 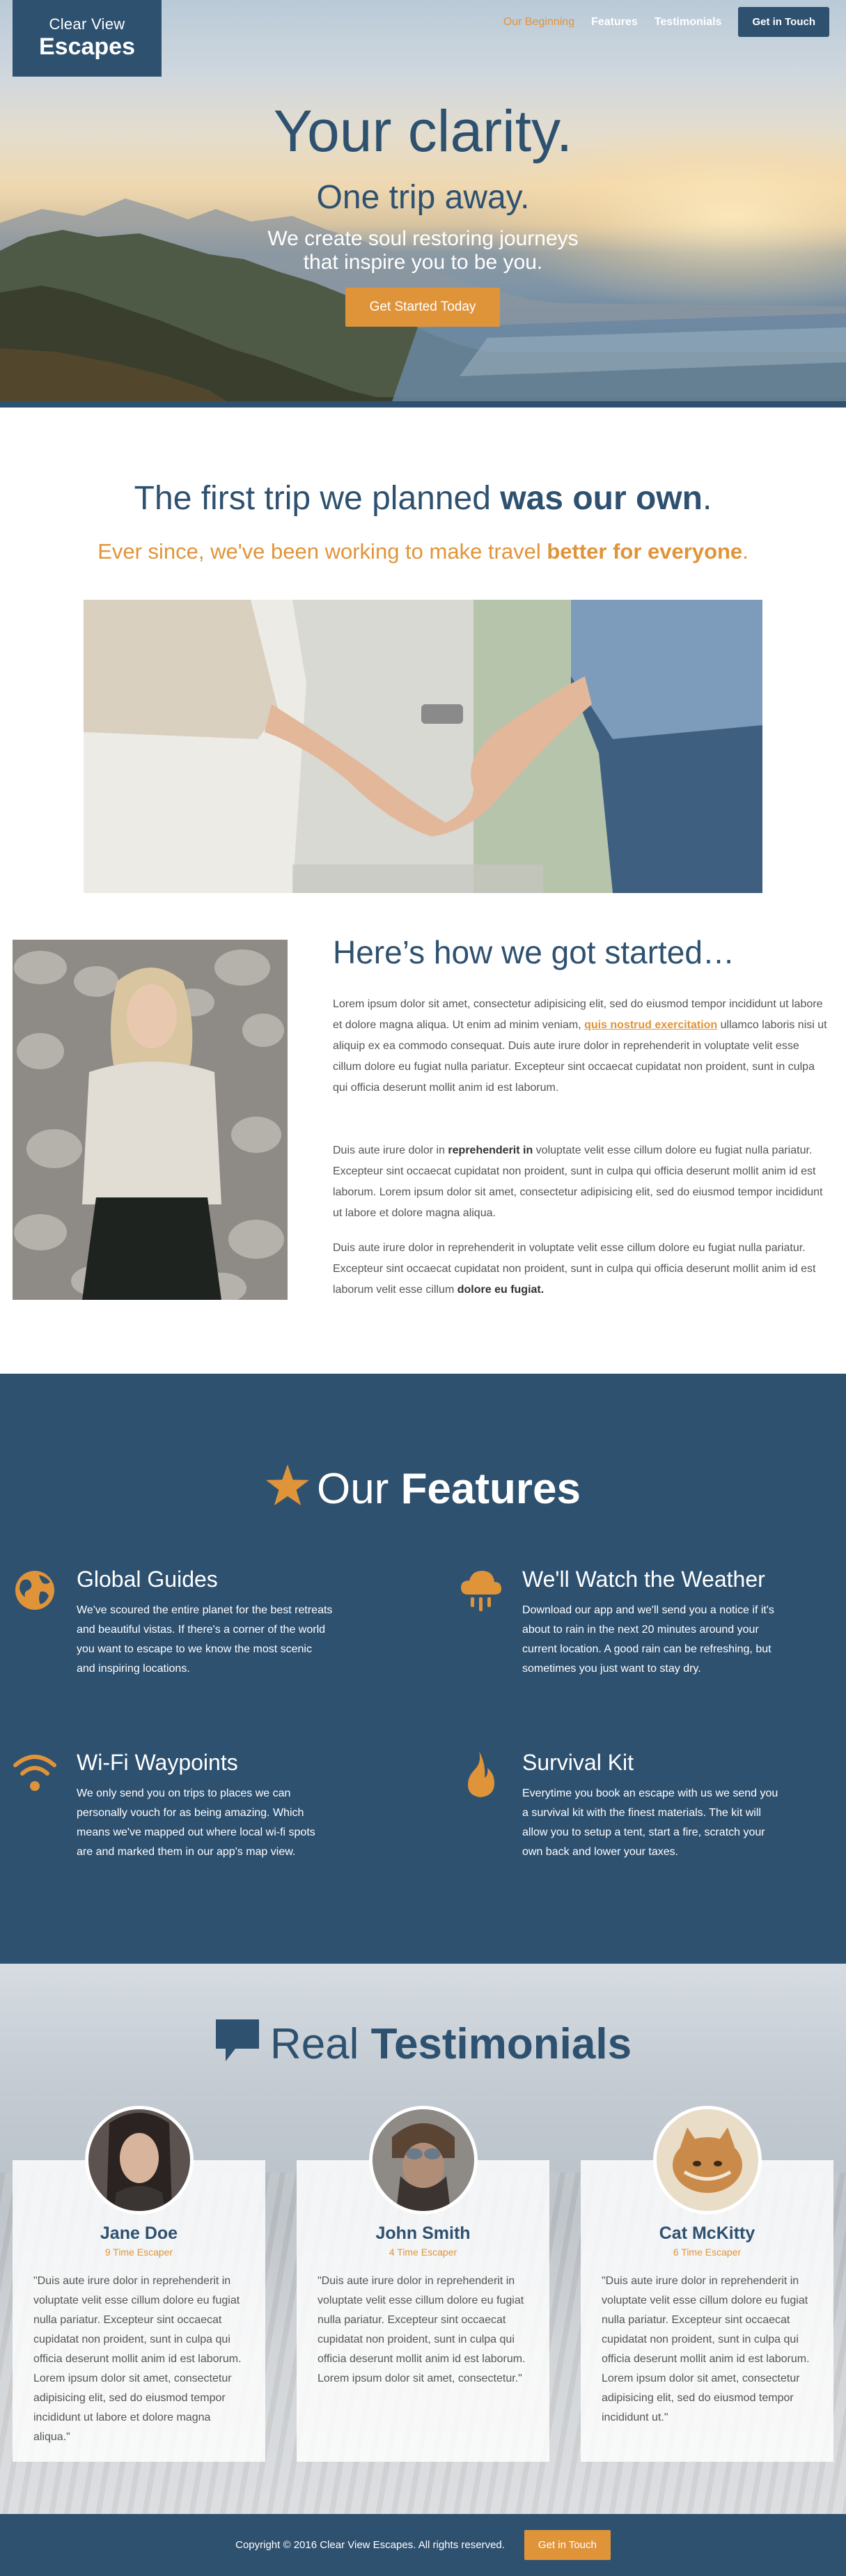 What do you see at coordinates (237, 2046) in the screenshot?
I see `speech-bubble-icon` at bounding box center [237, 2046].